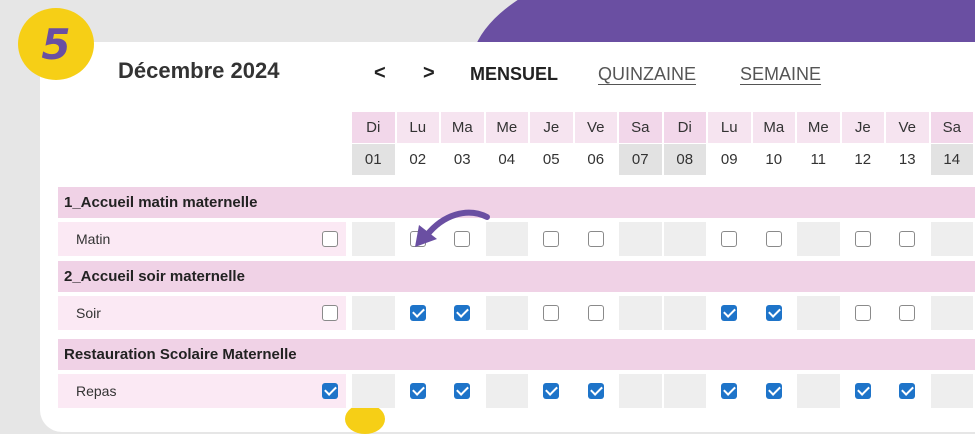 This screenshot has height=434, width=975. I want to click on view-quinzaine-tab: QUINZAINE, so click(647, 74).